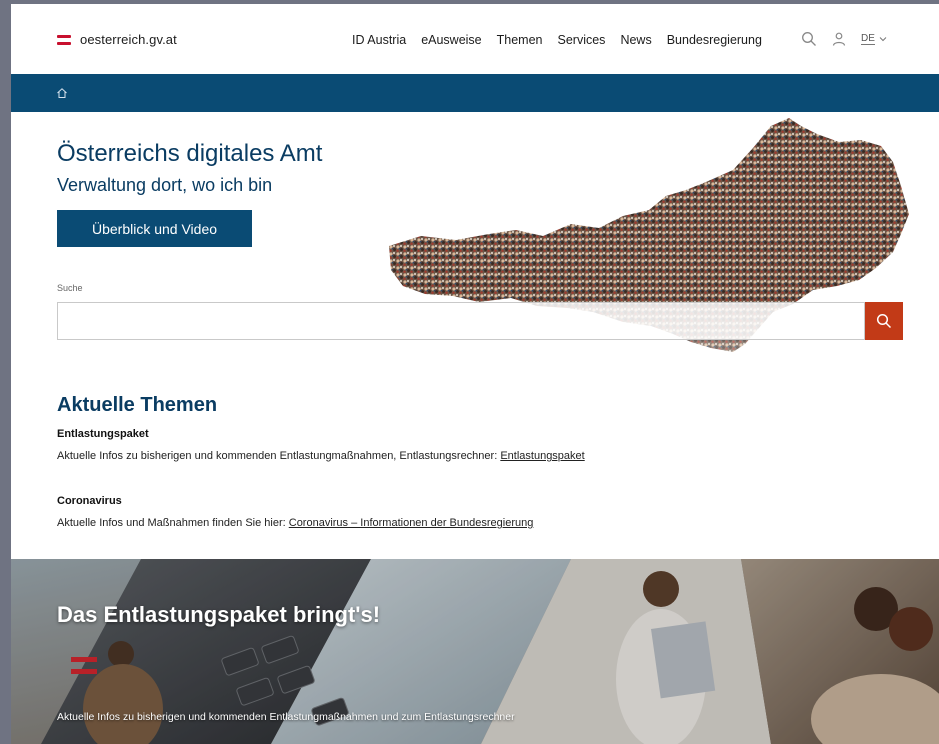  Describe the element at coordinates (451, 40) in the screenshot. I see `nav-item-eausweise: eAusweise` at that location.